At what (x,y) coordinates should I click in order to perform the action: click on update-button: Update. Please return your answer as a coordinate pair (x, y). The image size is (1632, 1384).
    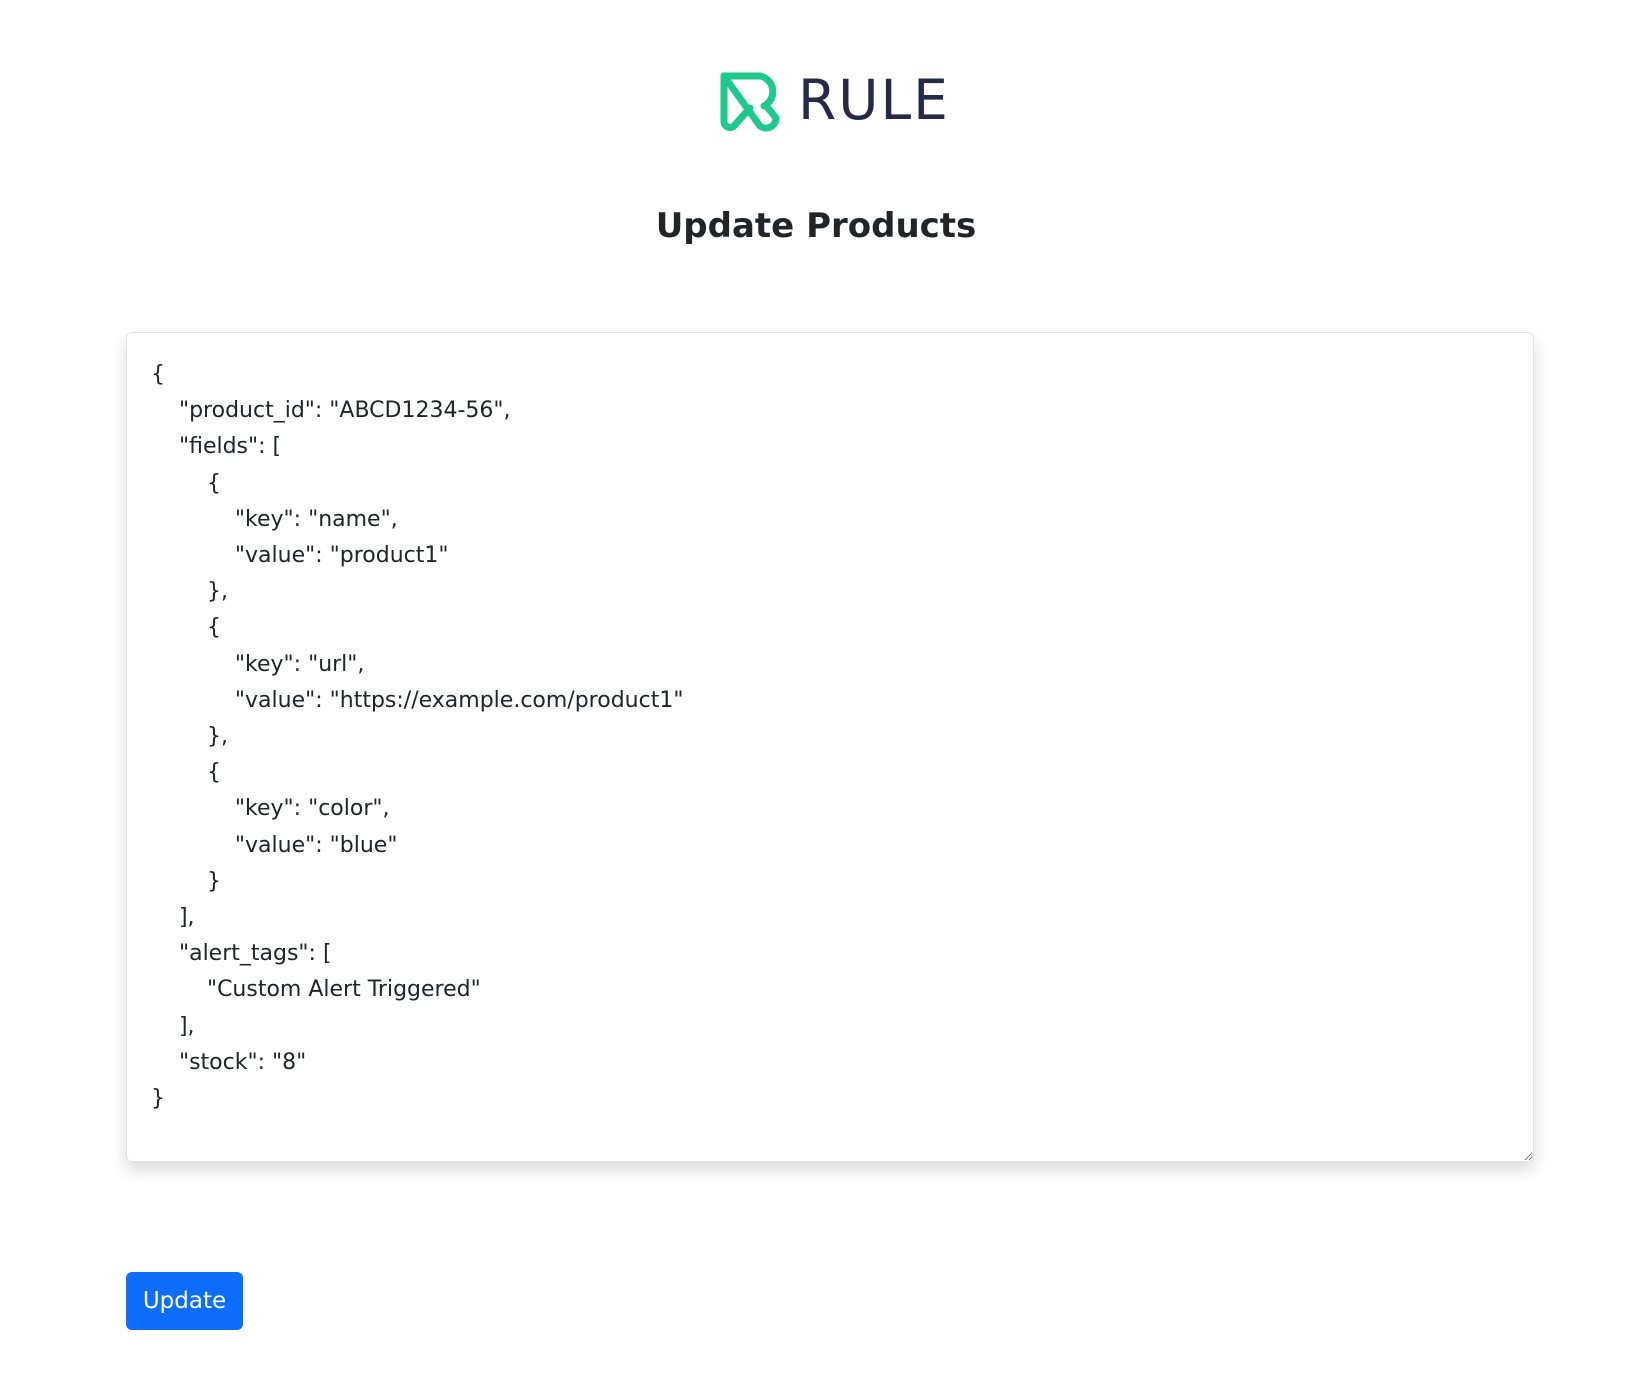
    Looking at the image, I should click on (184, 1301).